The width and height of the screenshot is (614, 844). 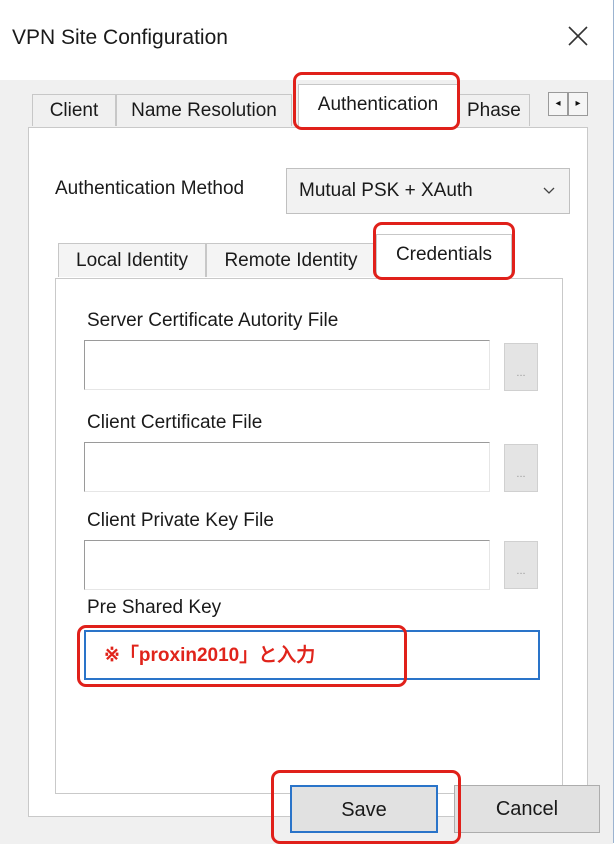 I want to click on chevron-down-icon, so click(x=549, y=190).